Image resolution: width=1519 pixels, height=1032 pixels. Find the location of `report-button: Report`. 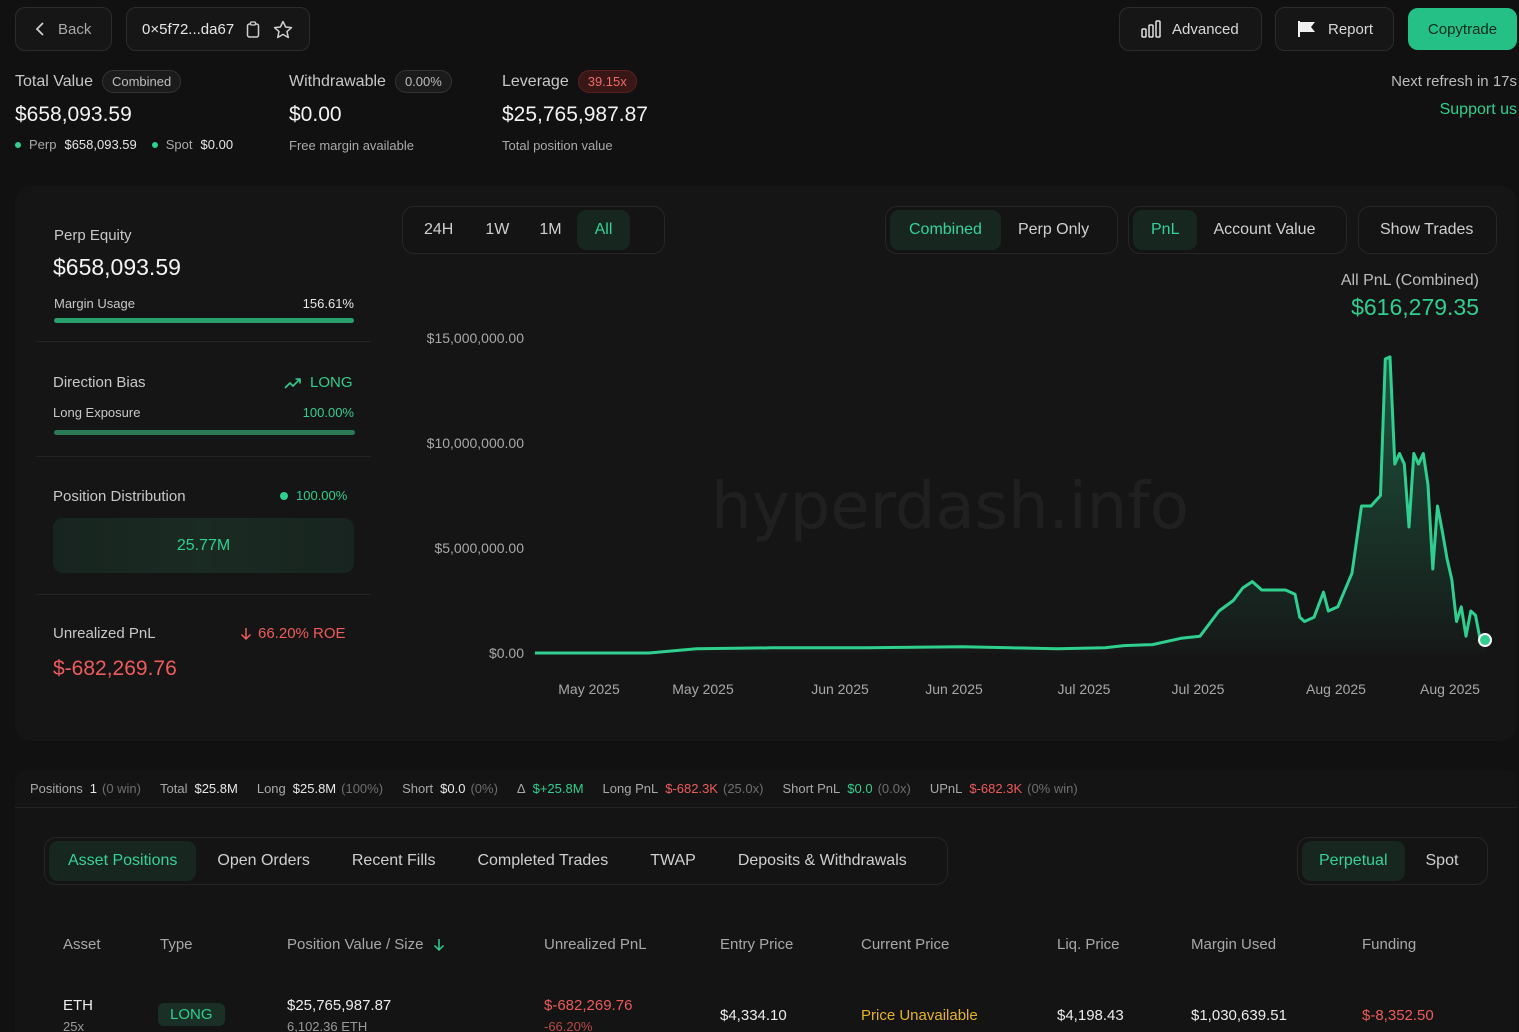

report-button: Report is located at coordinates (1334, 29).